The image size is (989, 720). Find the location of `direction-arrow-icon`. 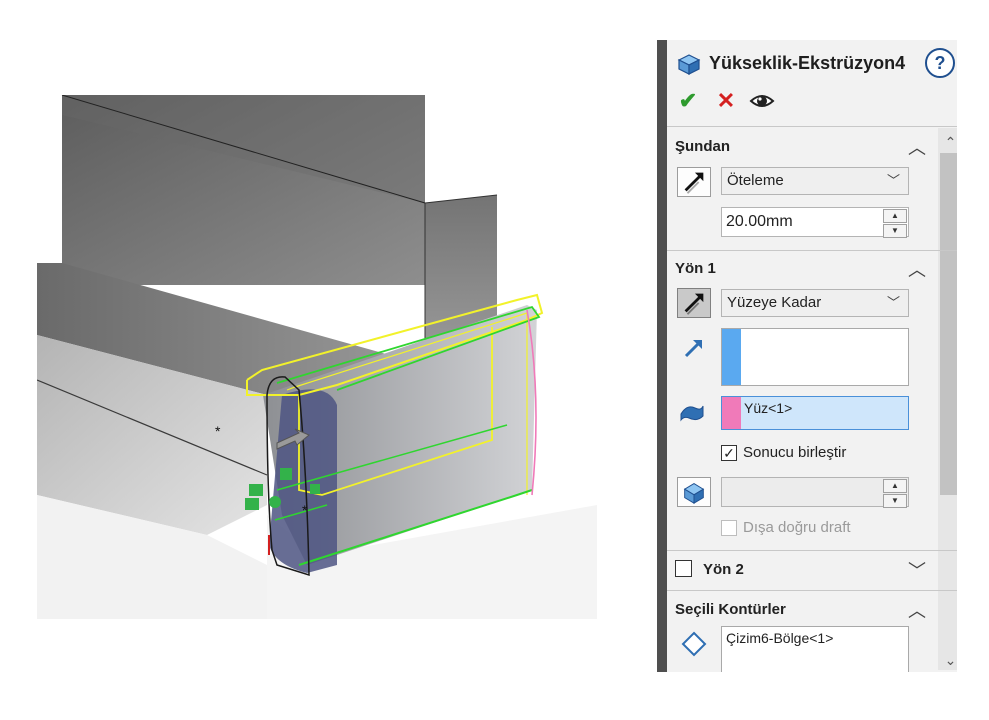

direction-arrow-icon is located at coordinates (693, 349).